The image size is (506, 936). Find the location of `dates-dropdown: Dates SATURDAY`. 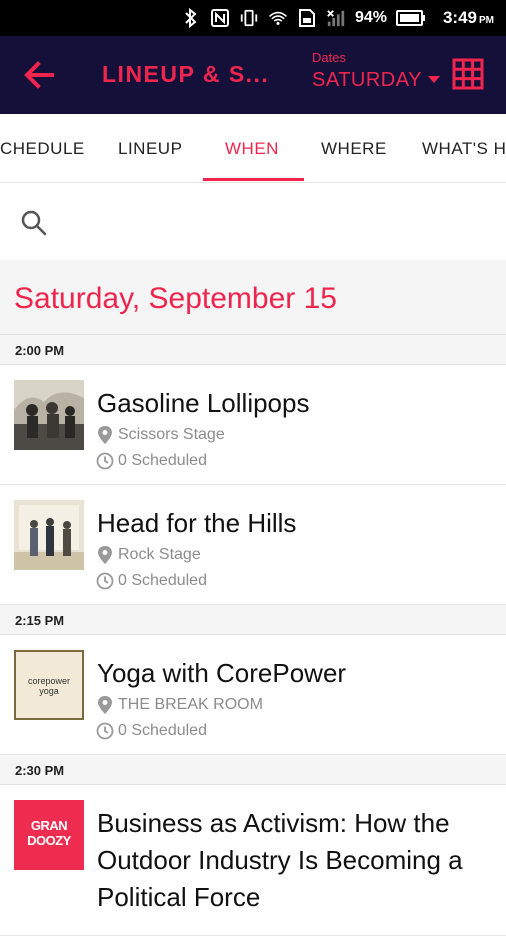

dates-dropdown: Dates SATURDAY is located at coordinates (376, 71).